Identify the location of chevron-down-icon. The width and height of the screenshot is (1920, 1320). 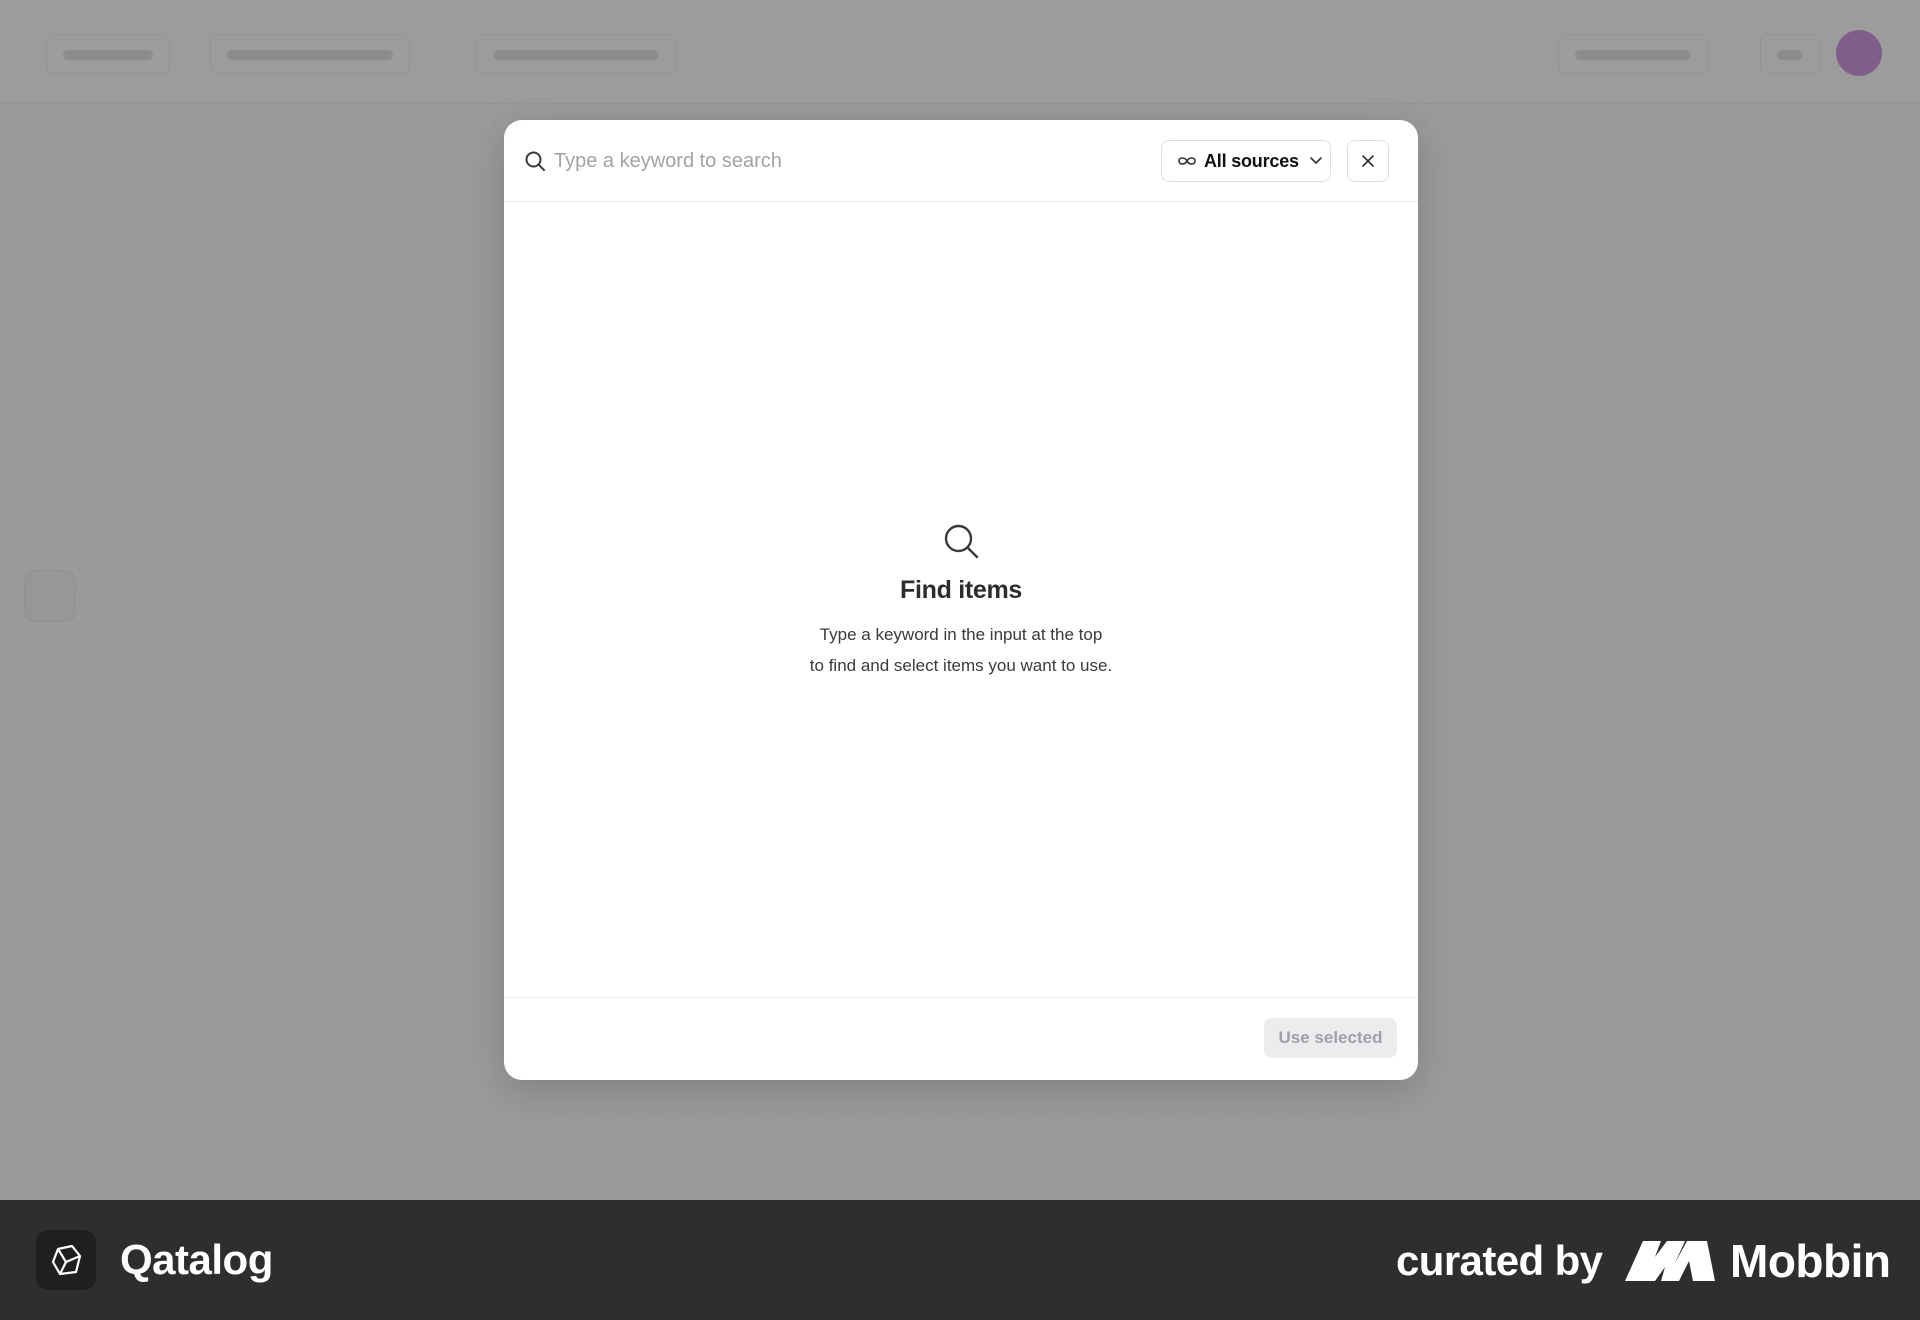
(1316, 160).